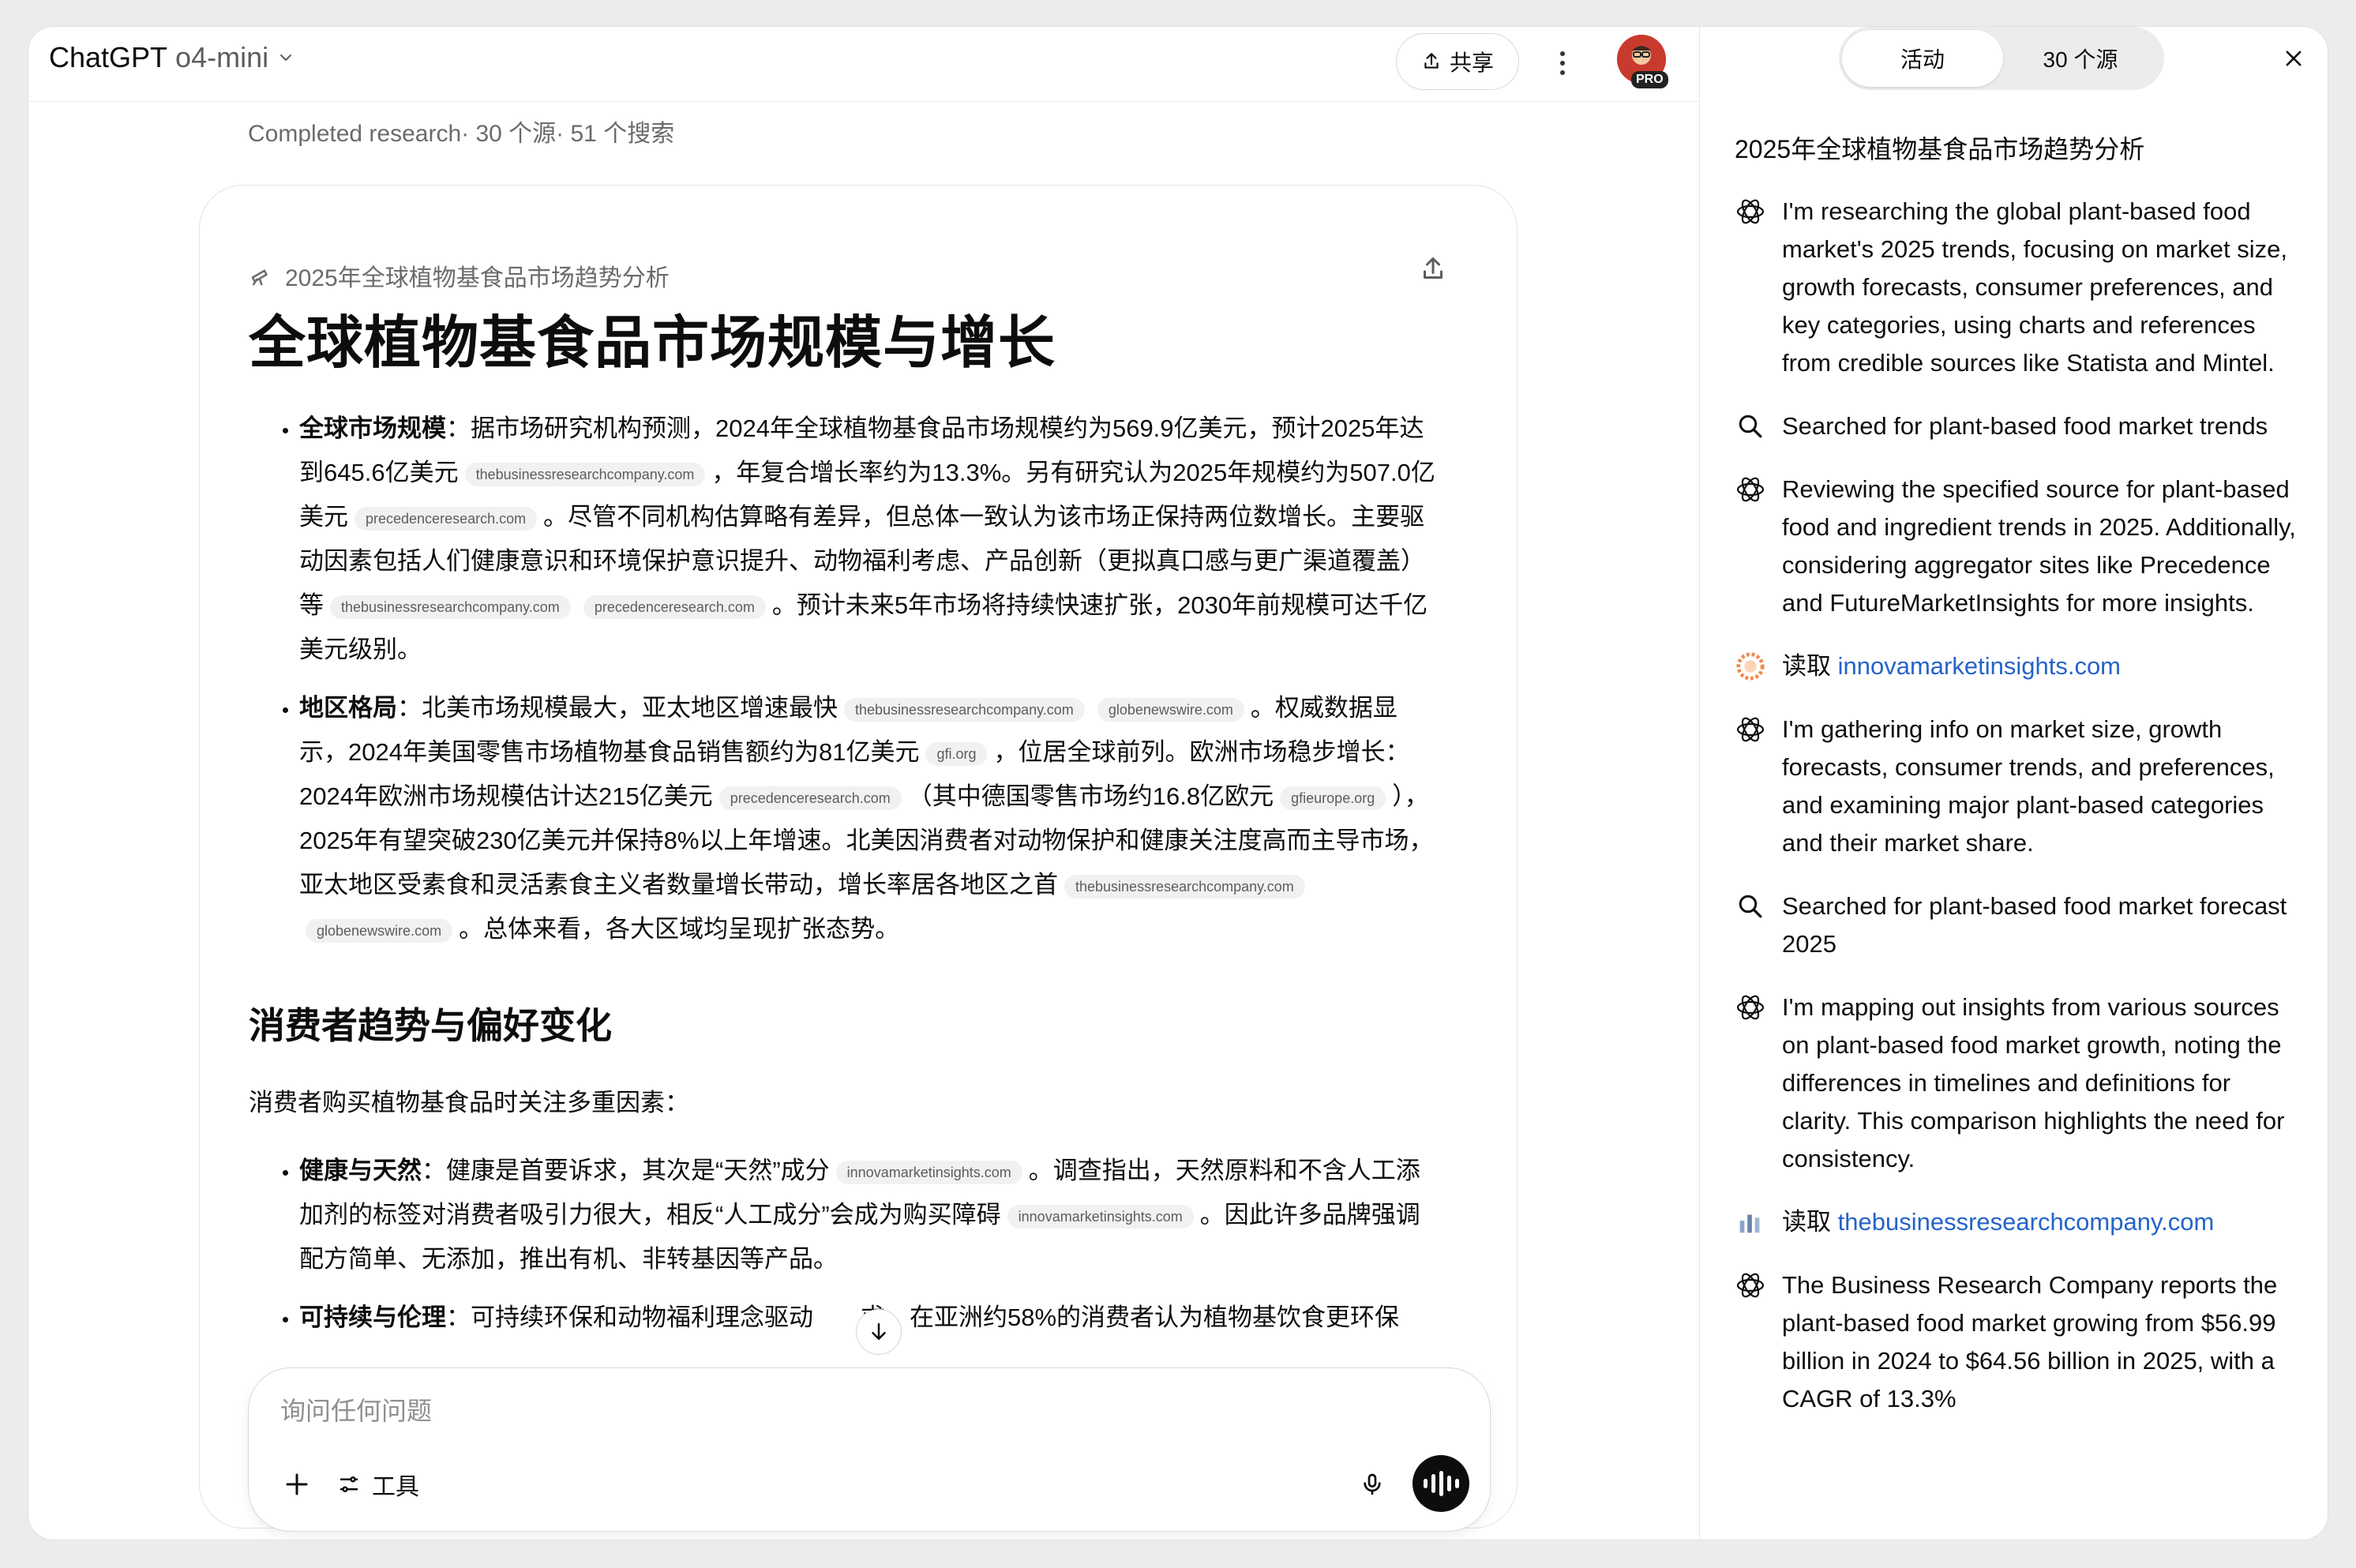 This screenshot has width=2356, height=1568. What do you see at coordinates (430, 1025) in the screenshot?
I see `section-heading: 消费者趋势与偏好变化` at bounding box center [430, 1025].